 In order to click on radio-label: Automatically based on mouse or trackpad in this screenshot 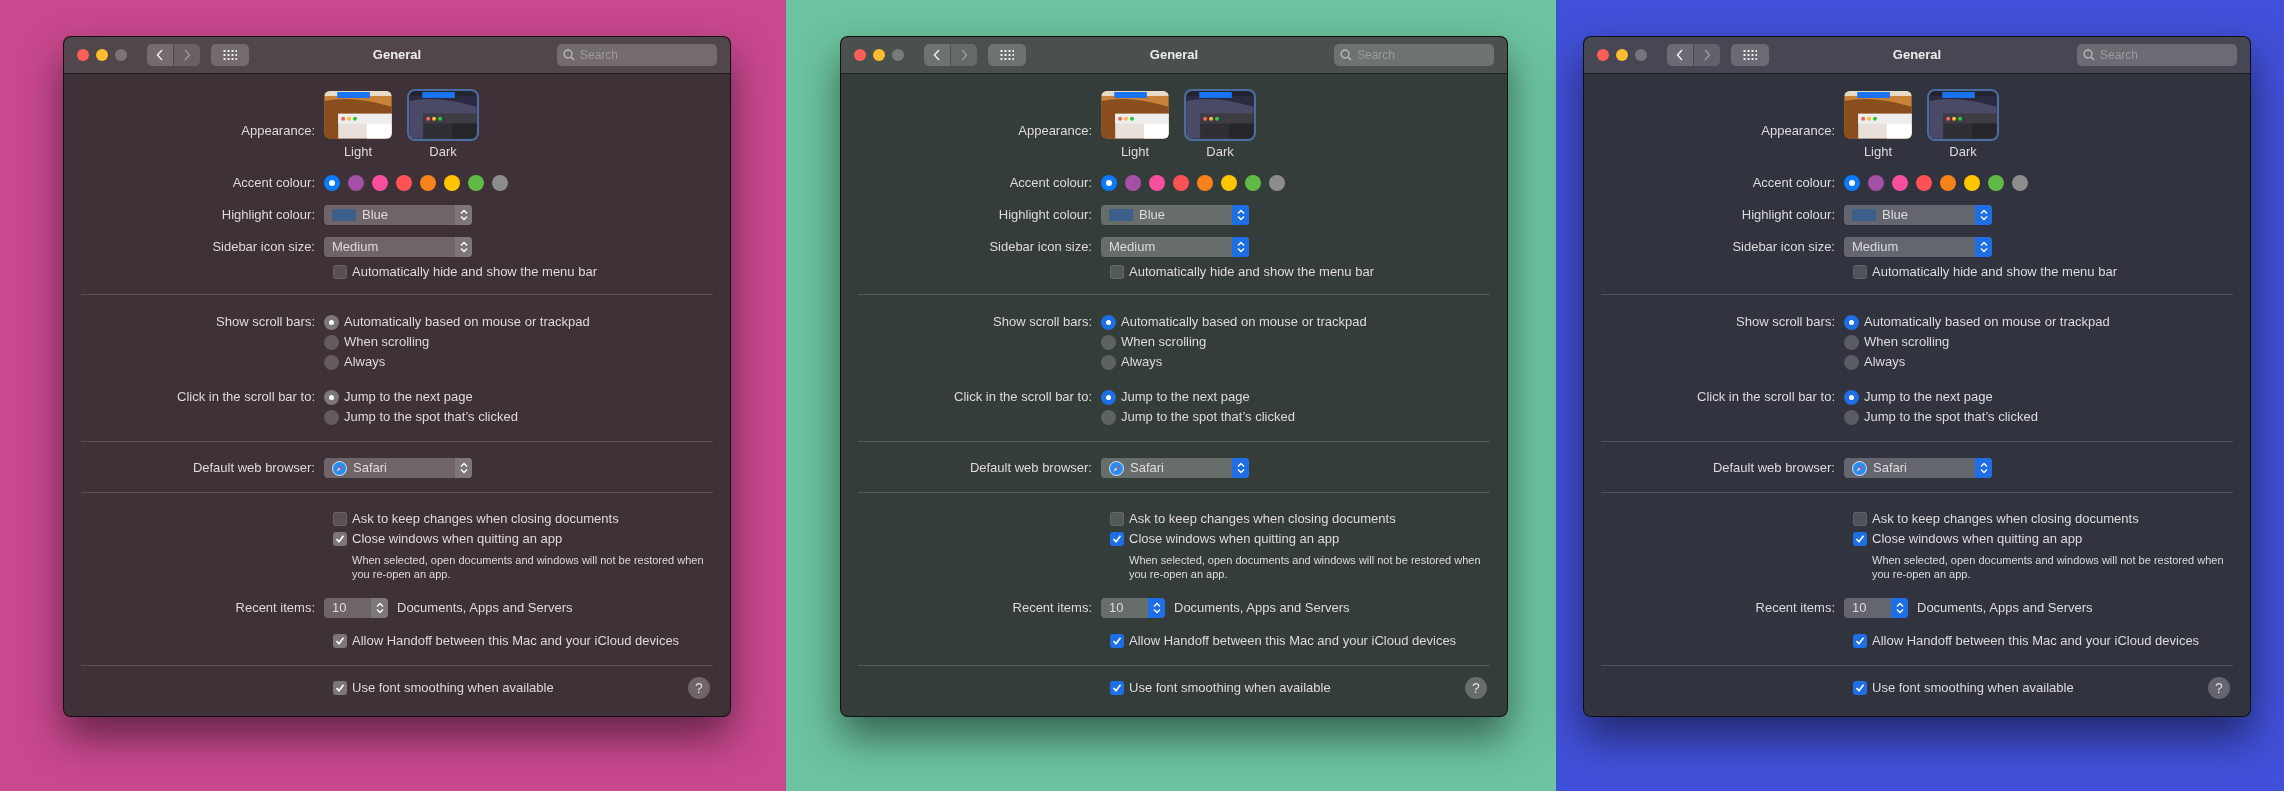, I will do `click(1987, 322)`.